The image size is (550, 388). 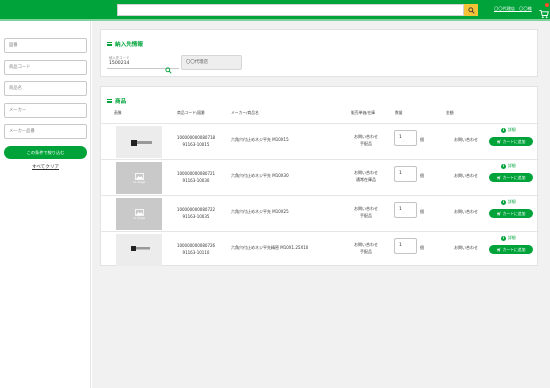 What do you see at coordinates (211, 62) in the screenshot?
I see `delivery-site-name: 〇〇代理店` at bounding box center [211, 62].